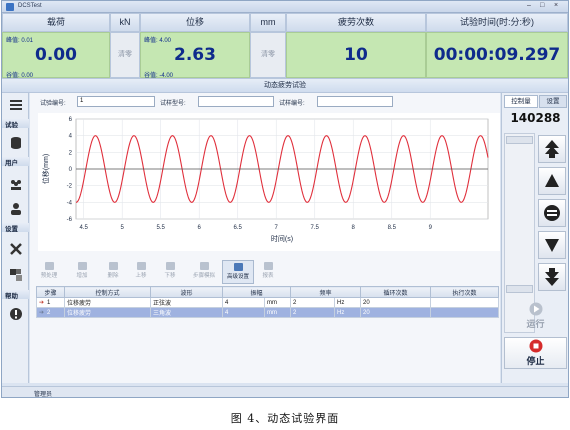  What do you see at coordinates (170, 272) in the screenshot?
I see `toolbar-button-4: 下移` at bounding box center [170, 272].